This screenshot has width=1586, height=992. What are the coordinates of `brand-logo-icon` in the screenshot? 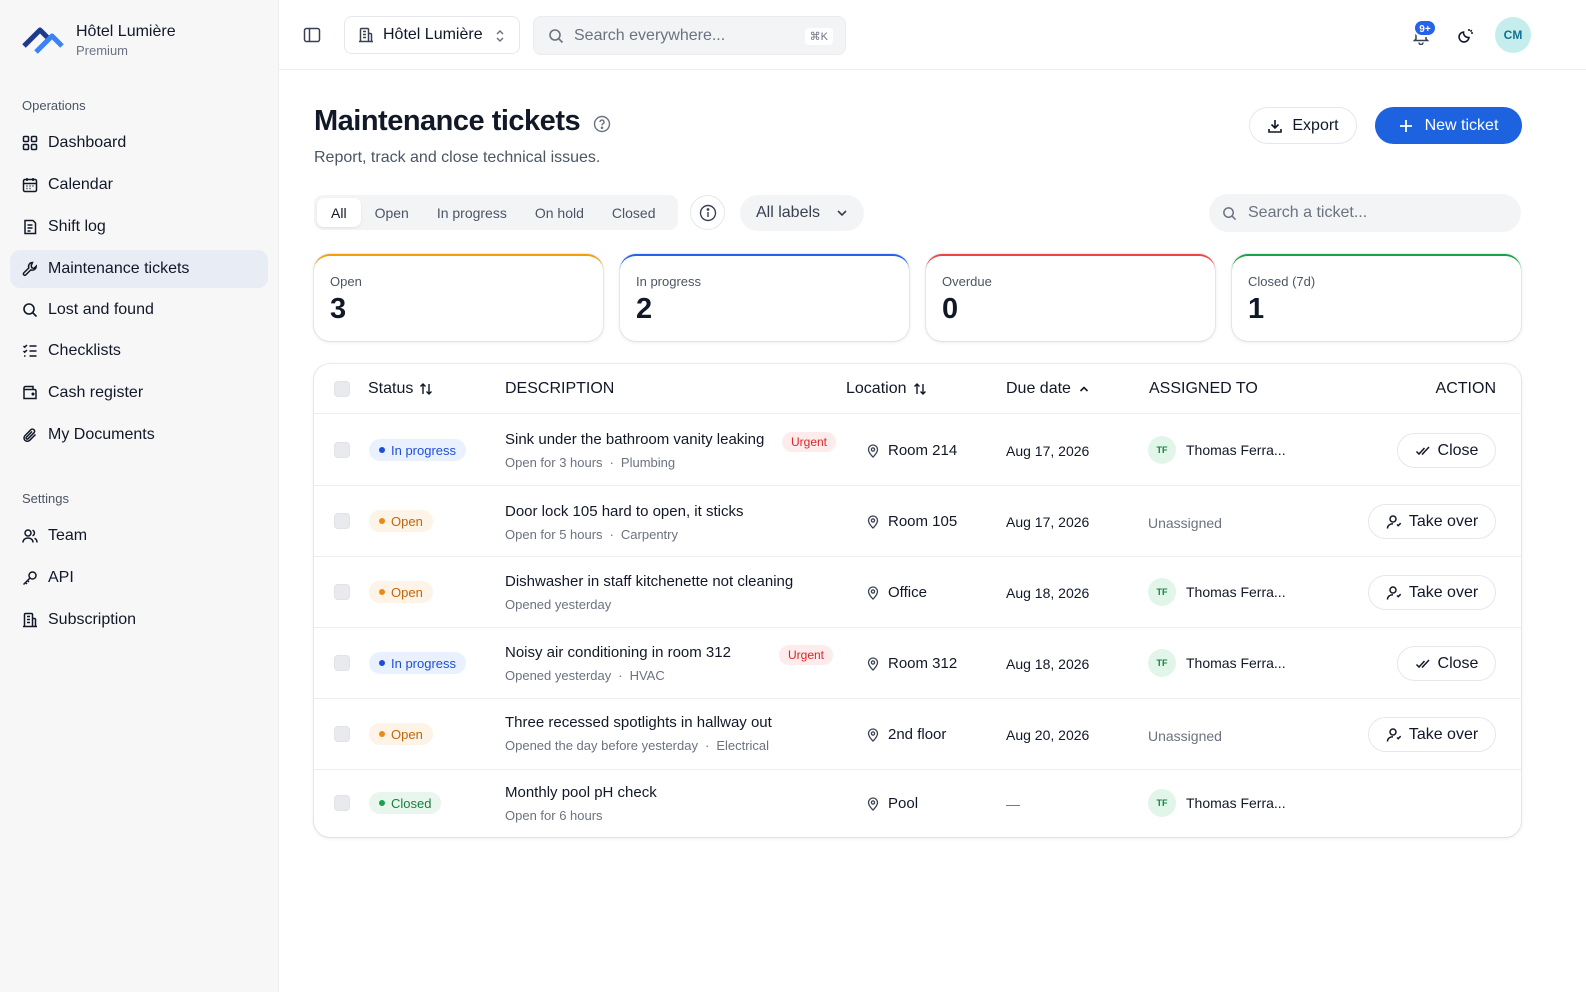 It's located at (43, 40).